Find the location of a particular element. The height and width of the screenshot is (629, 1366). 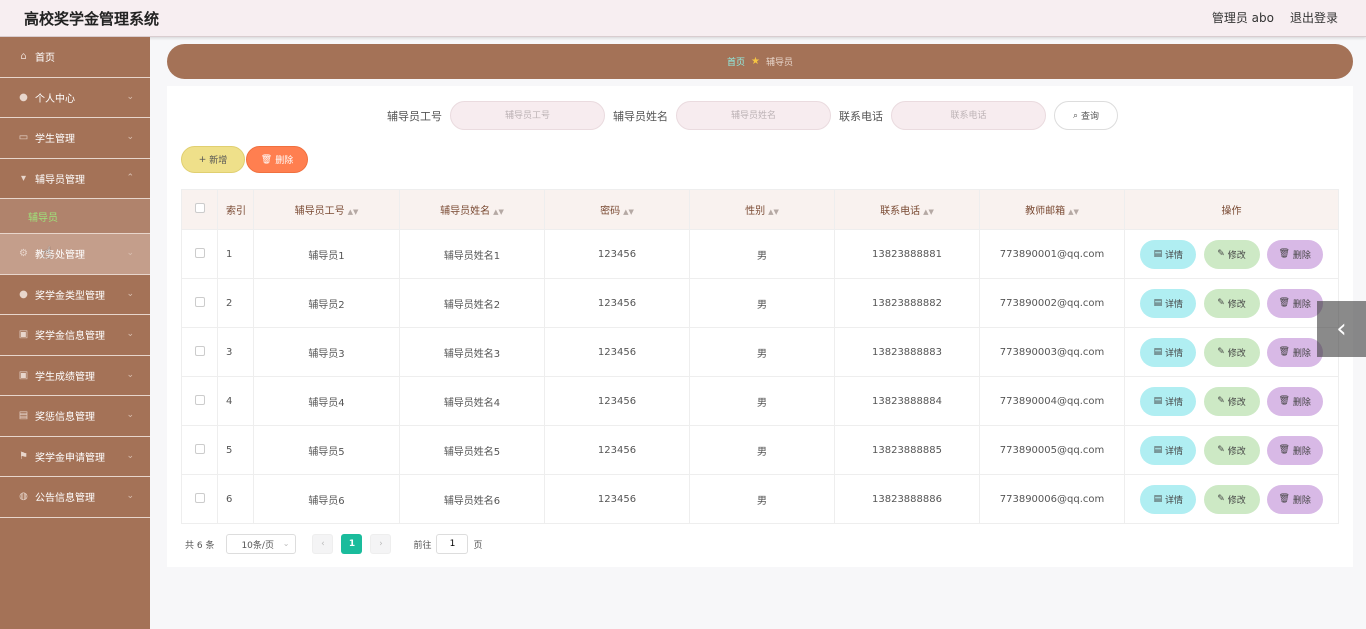

counselor-no-input is located at coordinates (527, 115).